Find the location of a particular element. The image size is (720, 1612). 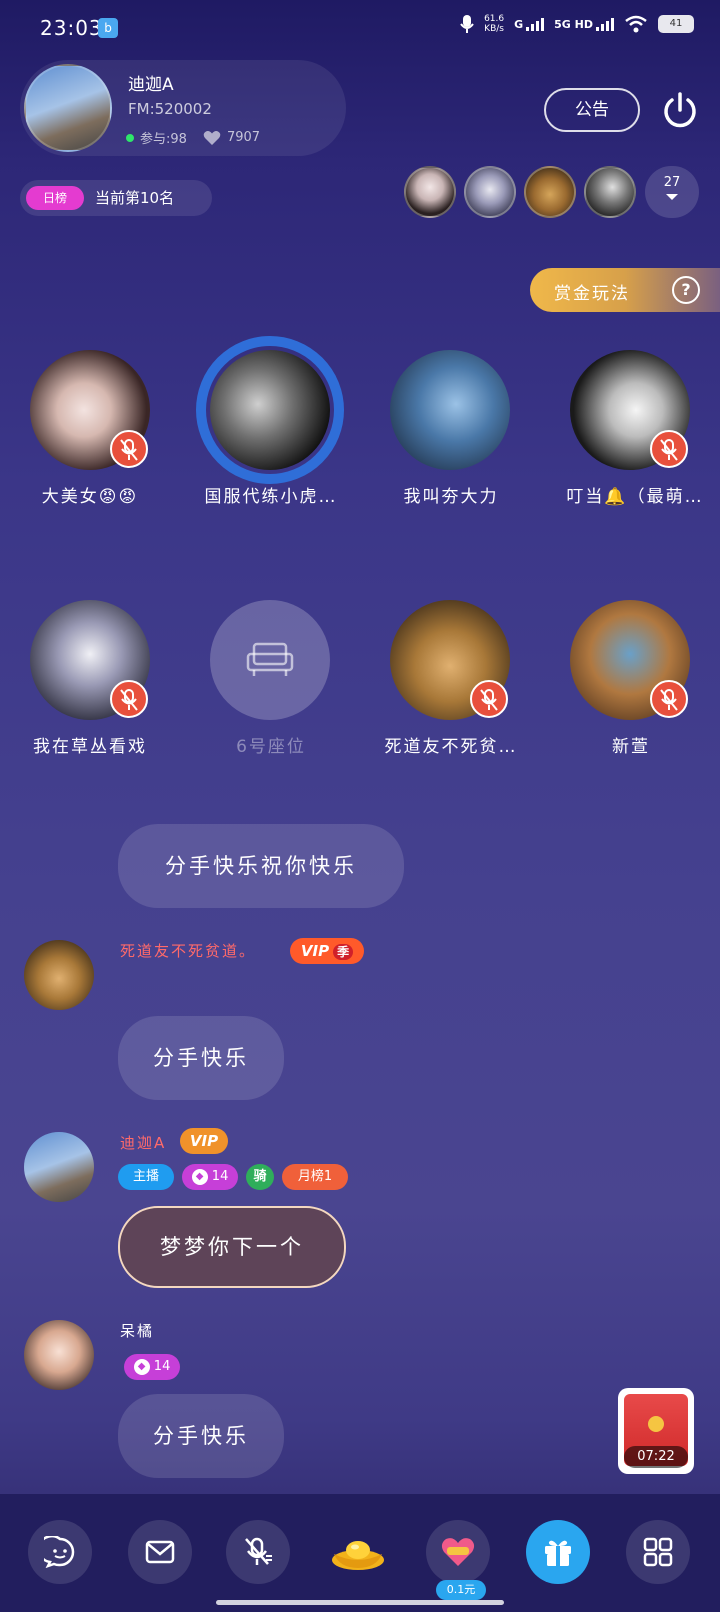

seat-8-name: 新萱 is located at coordinates (631, 747).